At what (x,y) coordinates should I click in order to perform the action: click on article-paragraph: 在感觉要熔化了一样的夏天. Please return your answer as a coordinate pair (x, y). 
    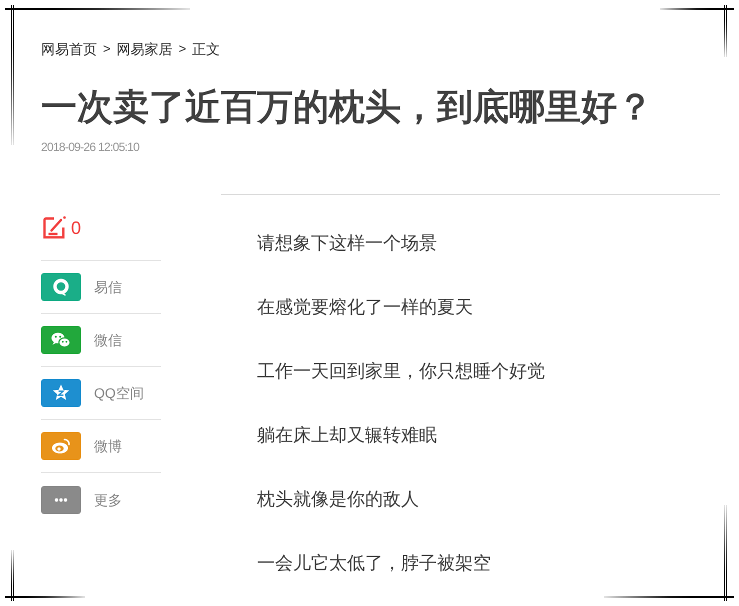
    Looking at the image, I should click on (365, 307).